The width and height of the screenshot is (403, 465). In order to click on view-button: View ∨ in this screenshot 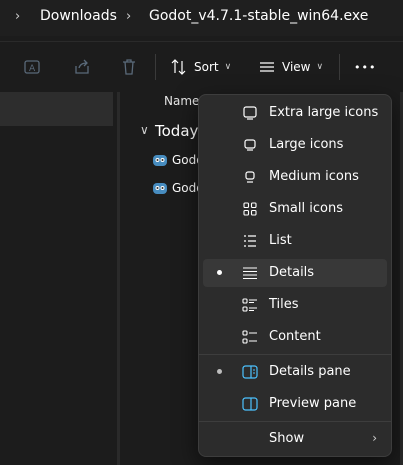, I will do `click(290, 67)`.